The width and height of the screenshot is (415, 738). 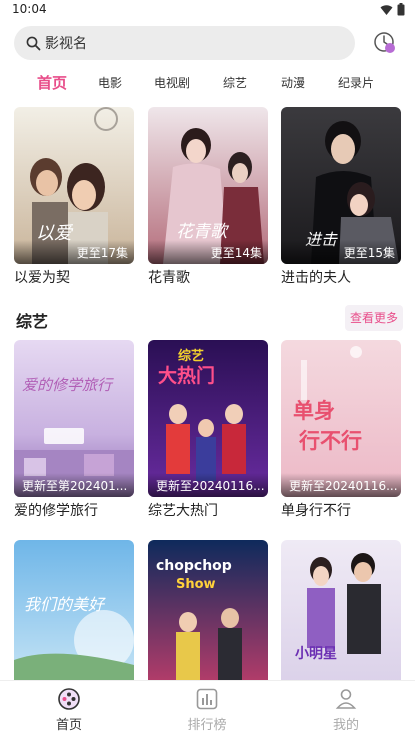 I want to click on tab-documentary: 纪录片, so click(x=356, y=82).